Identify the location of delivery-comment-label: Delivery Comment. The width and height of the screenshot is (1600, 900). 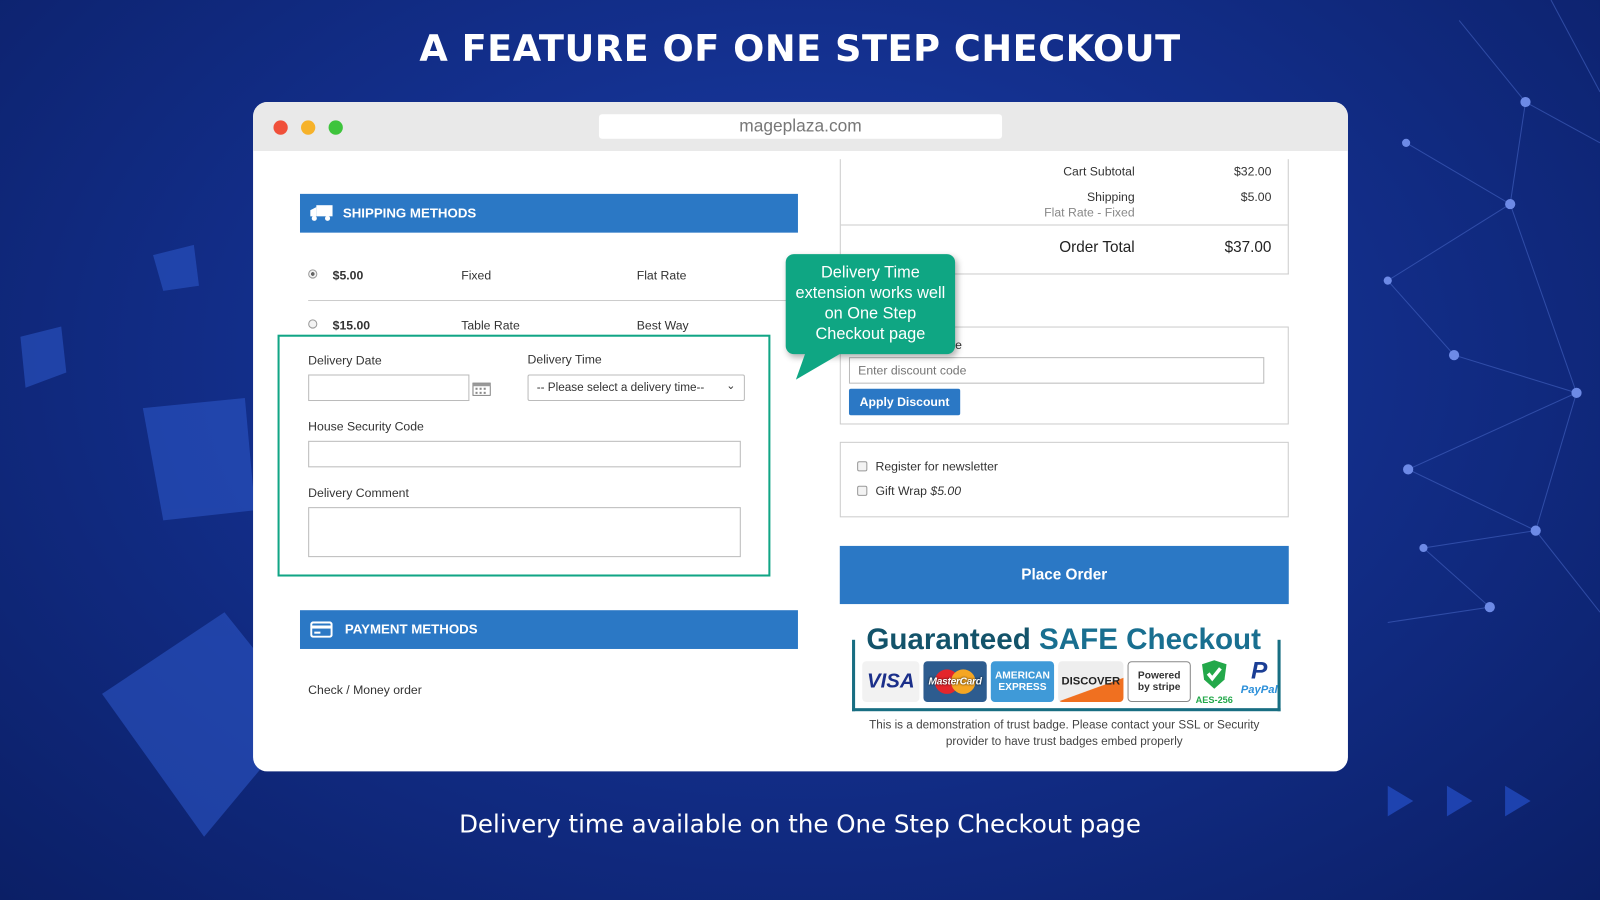
(358, 492).